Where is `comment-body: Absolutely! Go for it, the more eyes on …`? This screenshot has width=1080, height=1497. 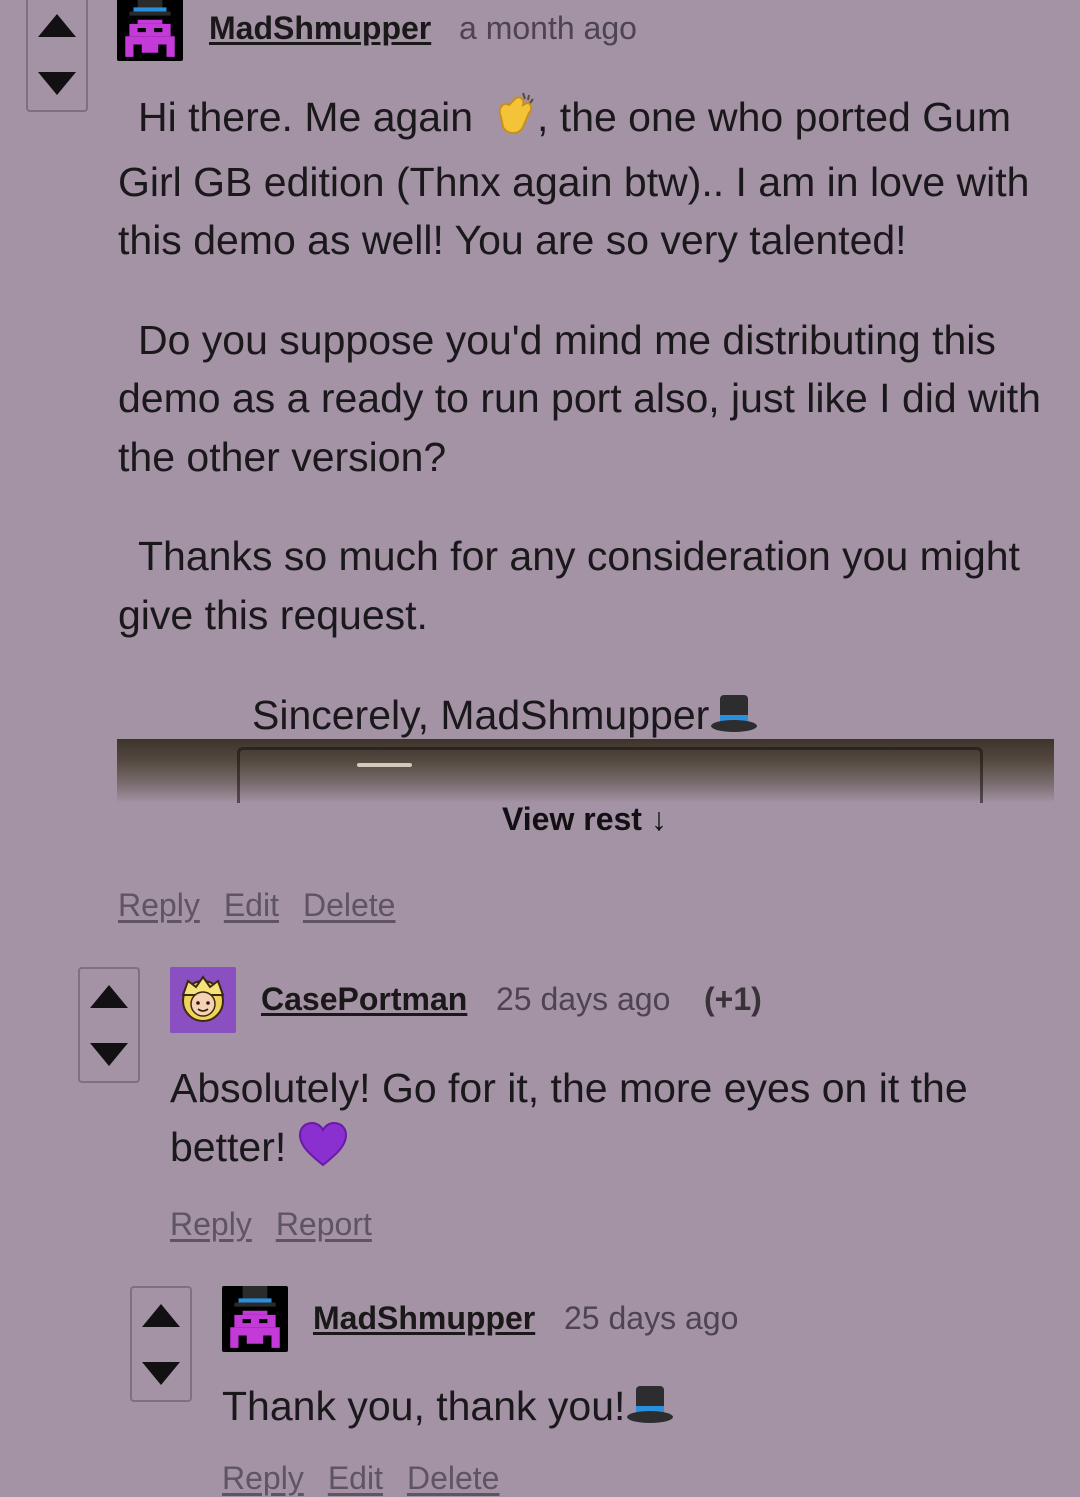 comment-body: Absolutely! Go for it, the more eyes on … is located at coordinates (610, 1120).